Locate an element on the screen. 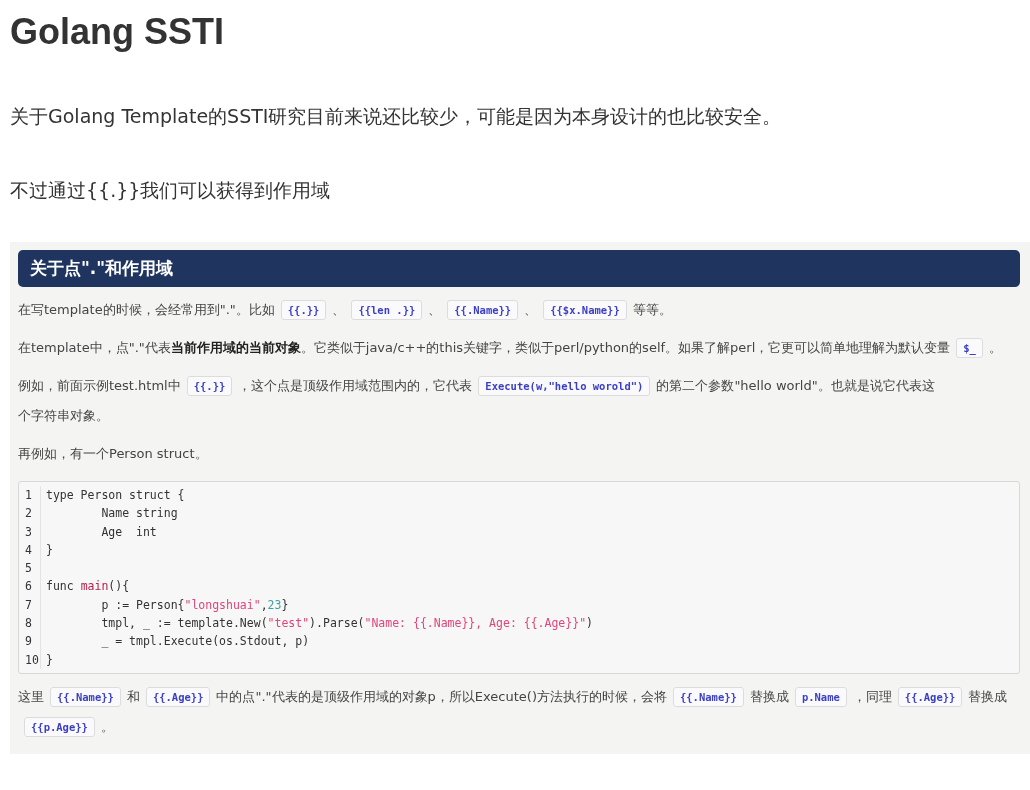  paragraph-text: 中的点"."代表的是顶级作用域的对象p，所以Execute()方法执行的时候，会将 is located at coordinates (441, 696).